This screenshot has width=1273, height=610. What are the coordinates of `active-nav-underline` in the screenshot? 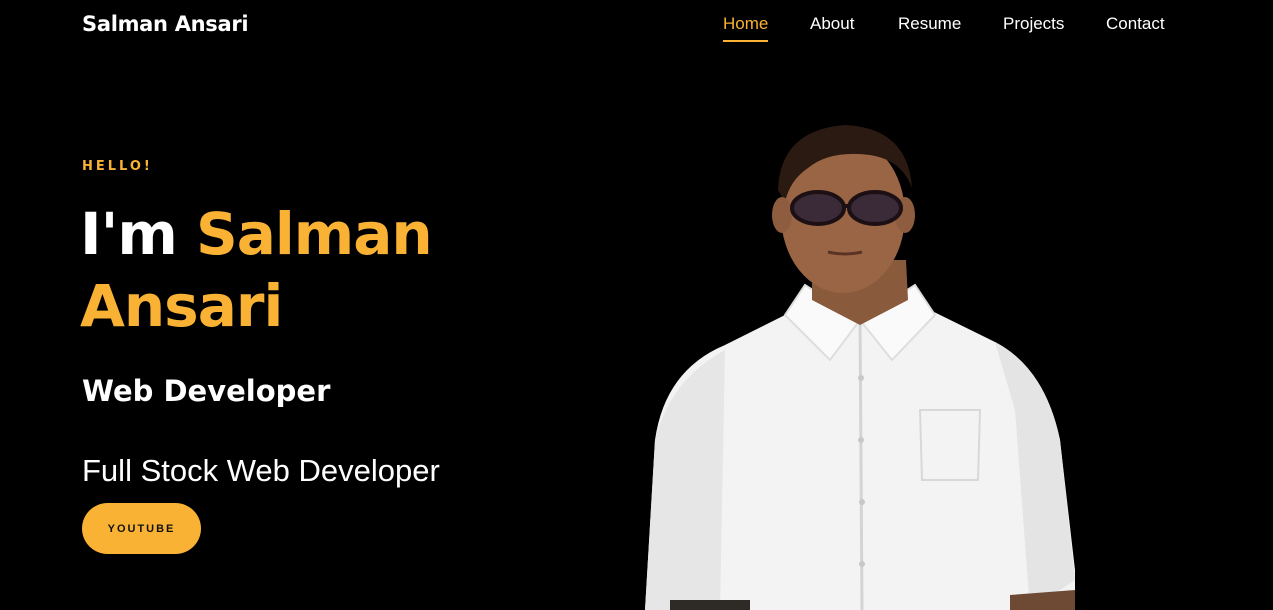 It's located at (746, 41).